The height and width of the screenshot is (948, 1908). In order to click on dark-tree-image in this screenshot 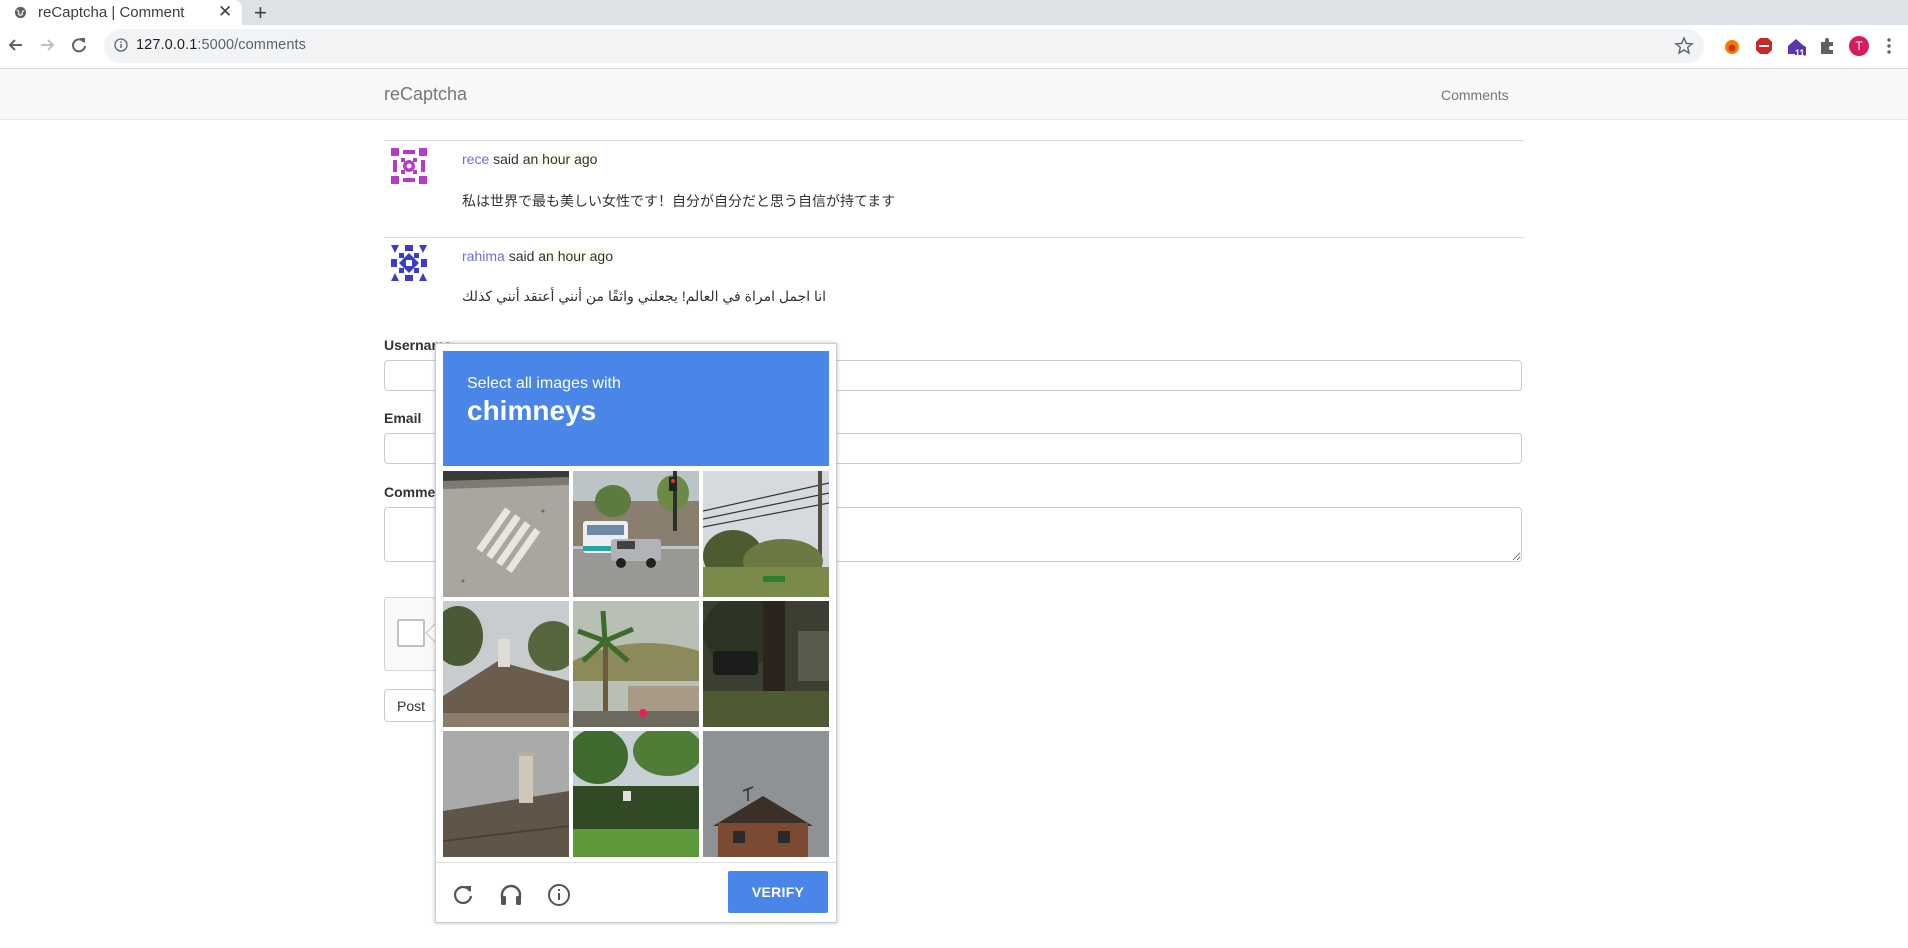, I will do `click(766, 664)`.